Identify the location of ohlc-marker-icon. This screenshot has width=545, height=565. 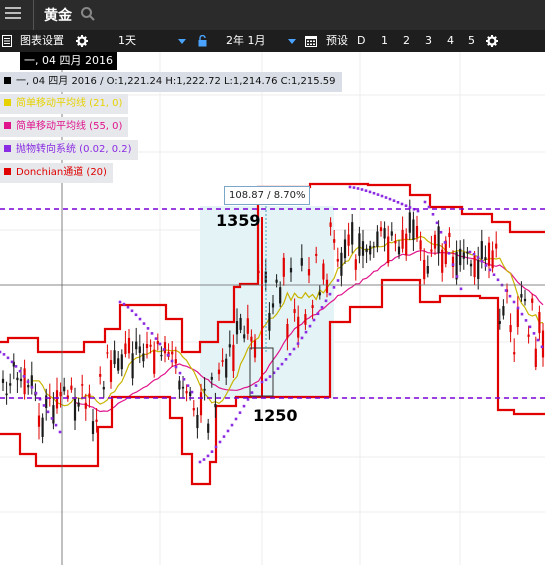
(7, 80).